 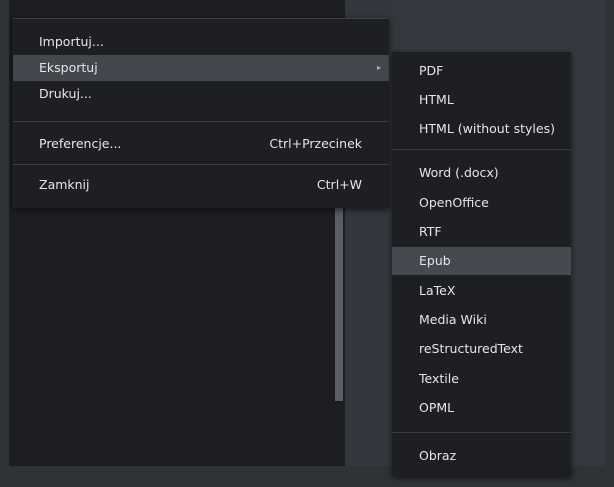 I want to click on submenu-arrow-icon: ▸, so click(x=378, y=67).